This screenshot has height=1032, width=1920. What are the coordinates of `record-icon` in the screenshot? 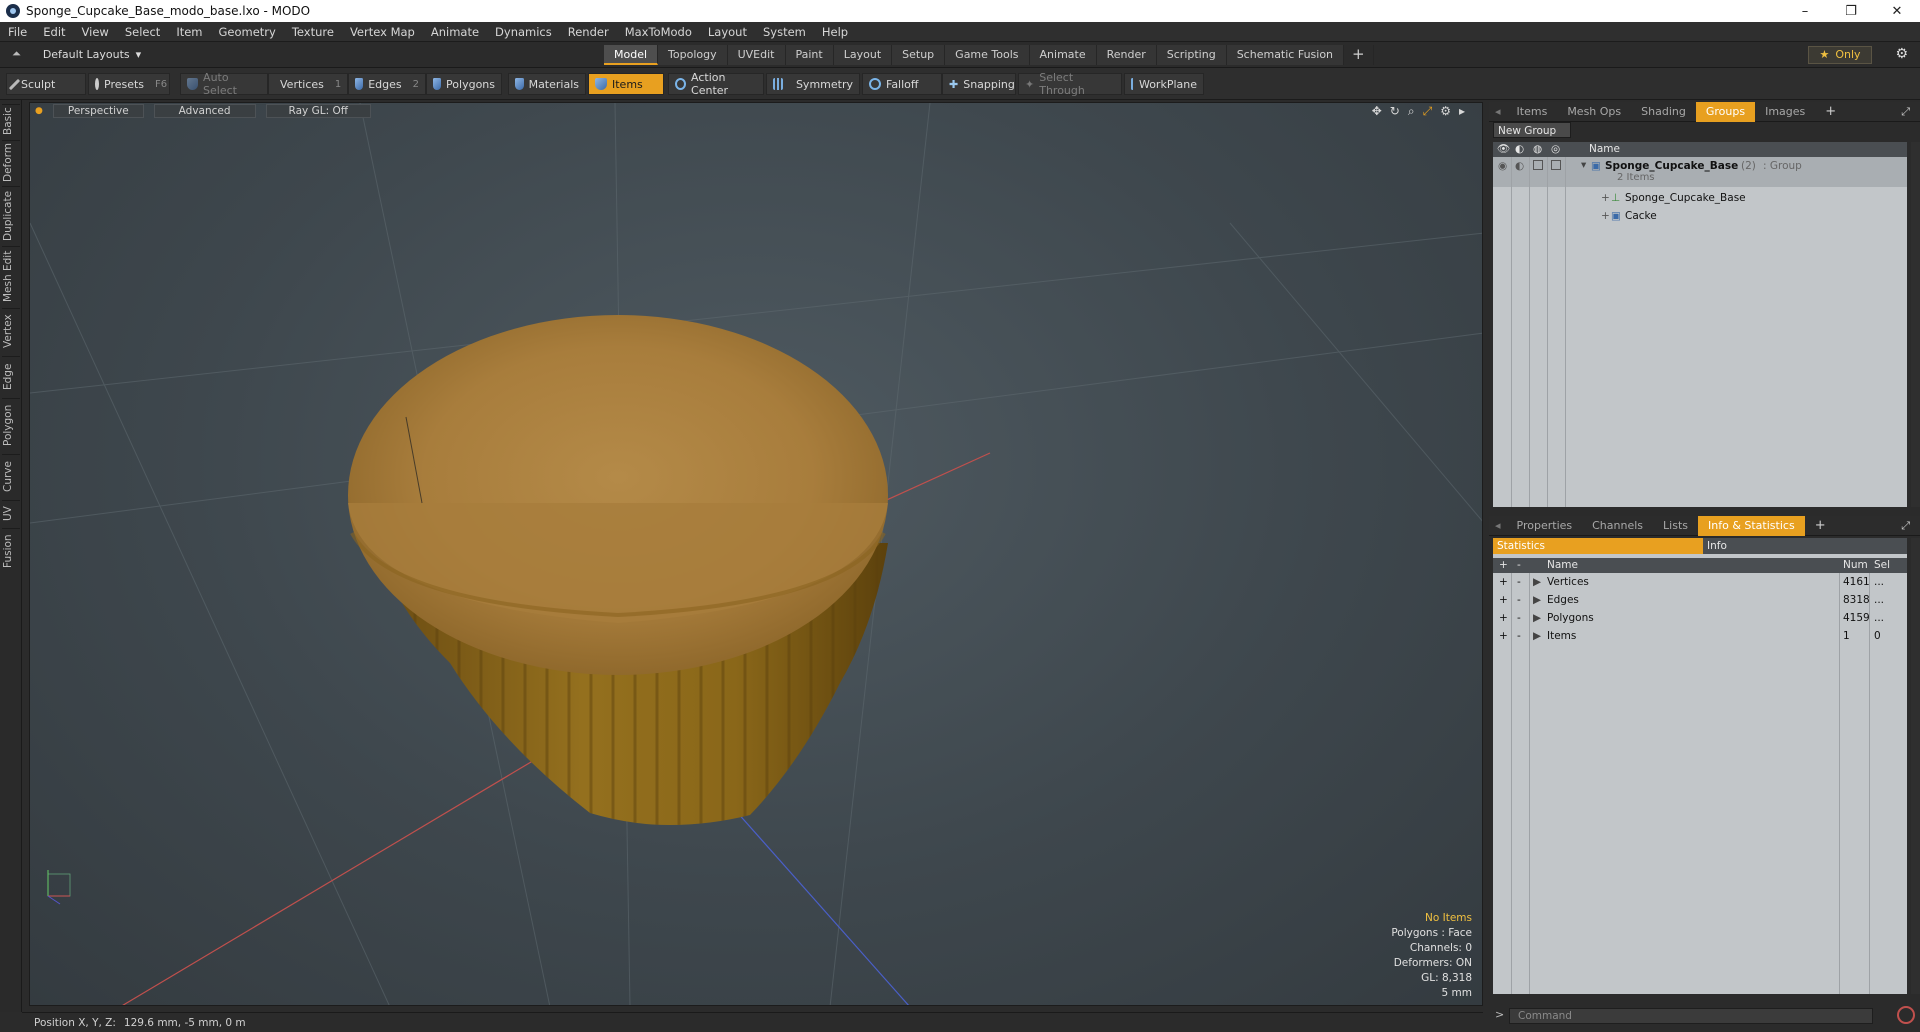 It's located at (1906, 1015).